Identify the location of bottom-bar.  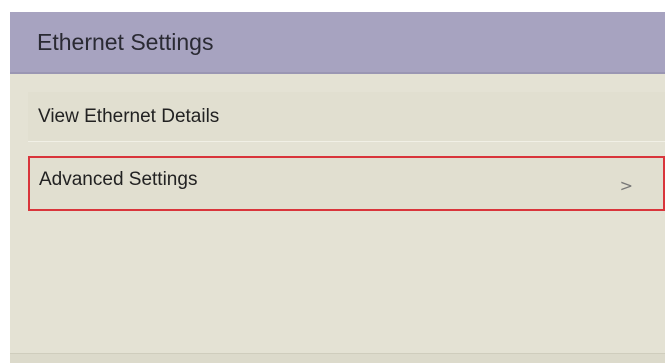
(337, 358).